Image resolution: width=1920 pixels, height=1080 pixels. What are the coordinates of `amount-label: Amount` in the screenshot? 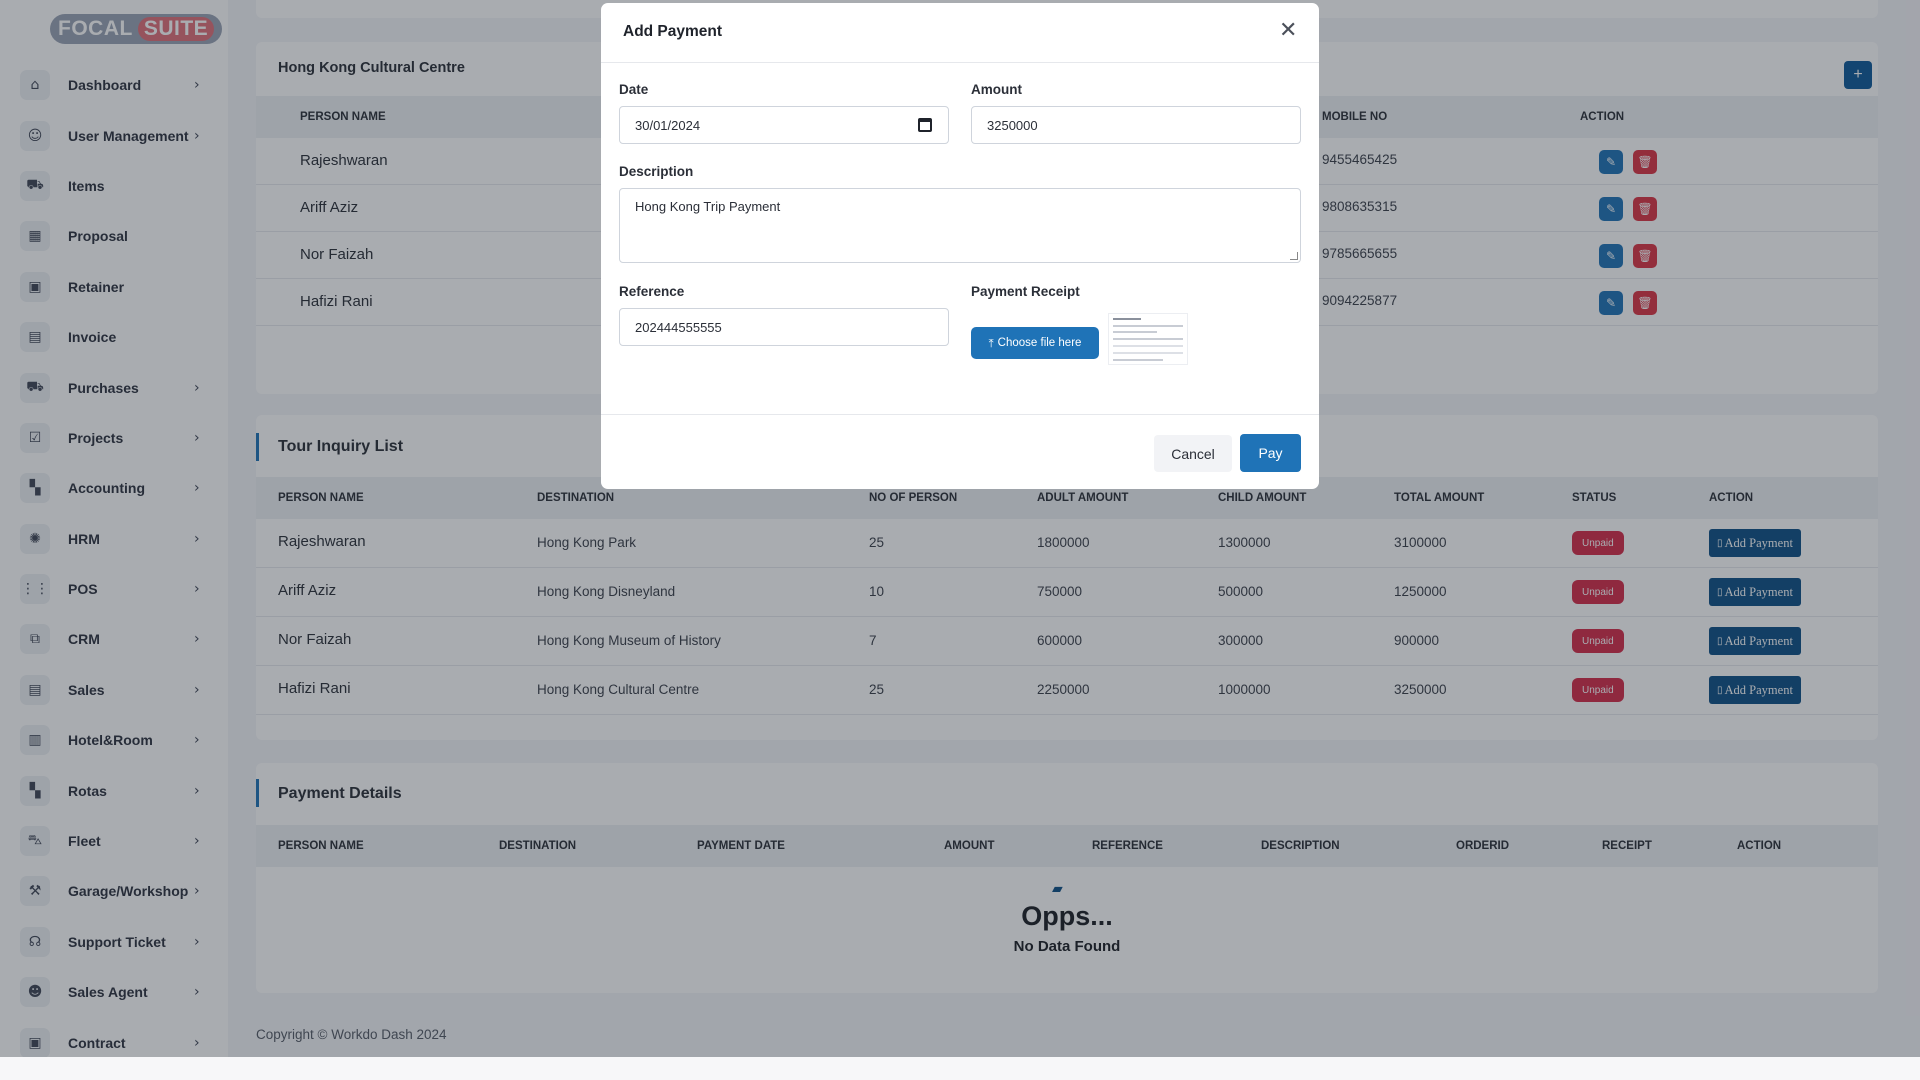 It's located at (996, 89).